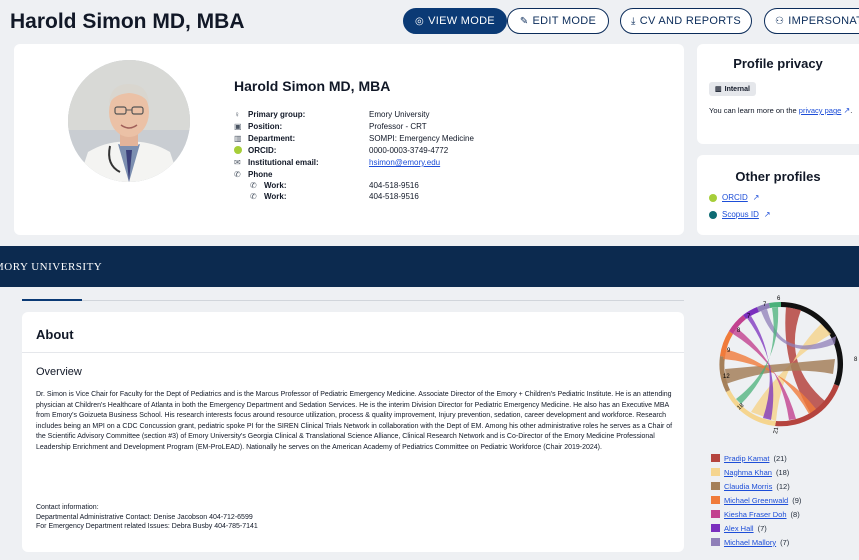 The width and height of the screenshot is (859, 560). I want to click on legend-item: Michael Mallory (7), so click(750, 542).